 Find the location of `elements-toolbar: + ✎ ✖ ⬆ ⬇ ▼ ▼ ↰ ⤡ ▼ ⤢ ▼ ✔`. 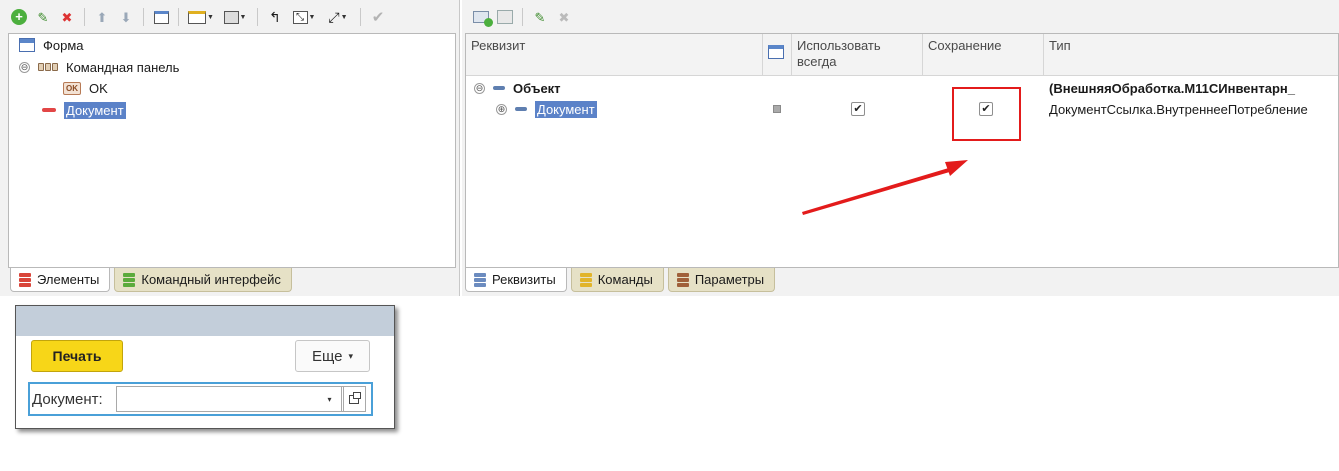

elements-toolbar: + ✎ ✖ ⬆ ⬇ ▼ ▼ ↰ ⤡ ▼ ⤢ ▼ ✔ is located at coordinates (198, 17).